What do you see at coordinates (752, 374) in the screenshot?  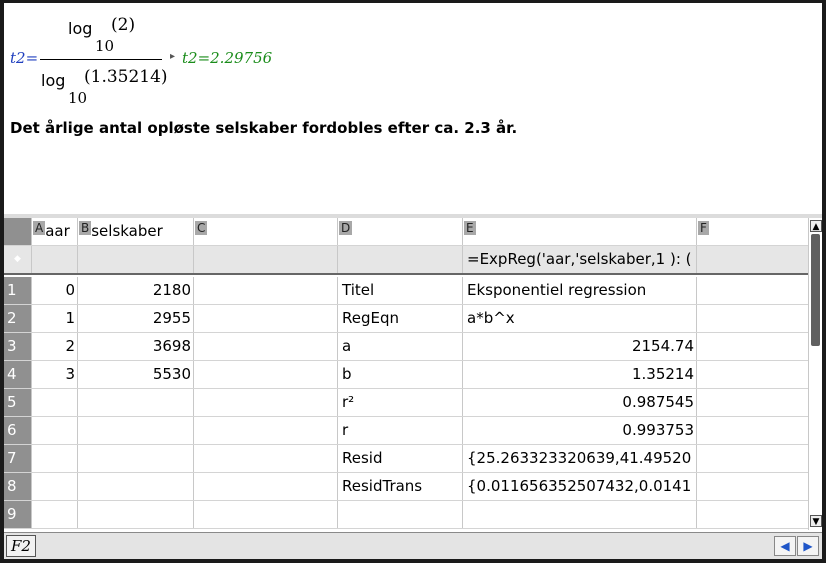 I see `cell-f4` at bounding box center [752, 374].